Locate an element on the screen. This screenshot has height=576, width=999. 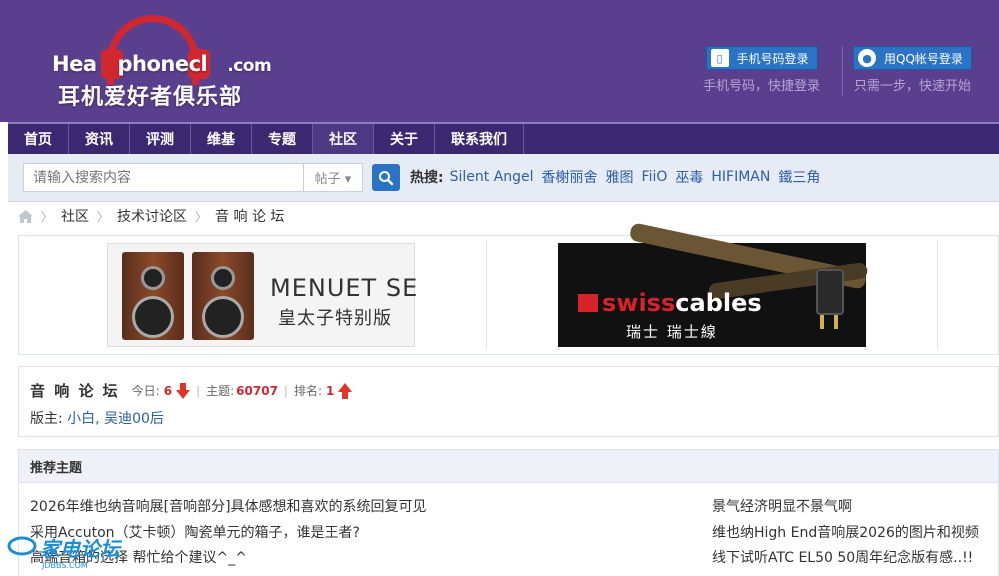
nav-reviews: 评测 is located at coordinates (160, 139).